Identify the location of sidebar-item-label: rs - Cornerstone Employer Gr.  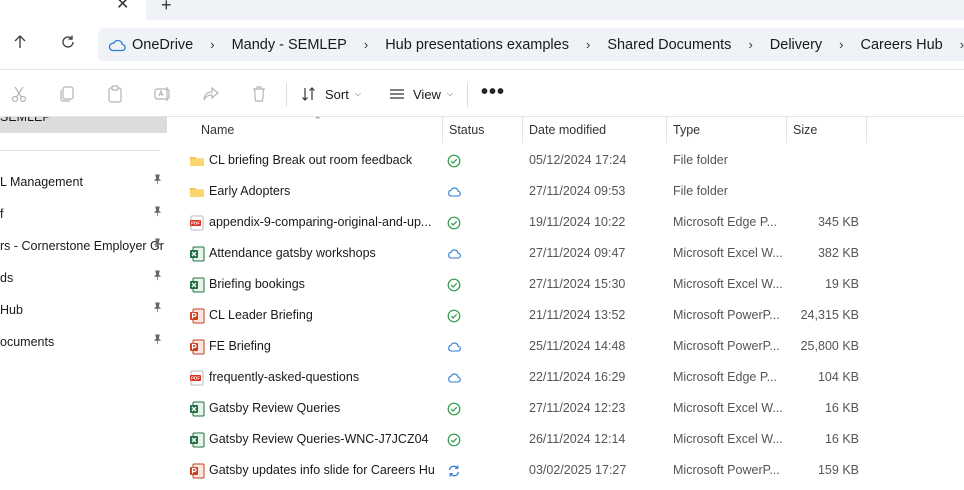
(82, 246).